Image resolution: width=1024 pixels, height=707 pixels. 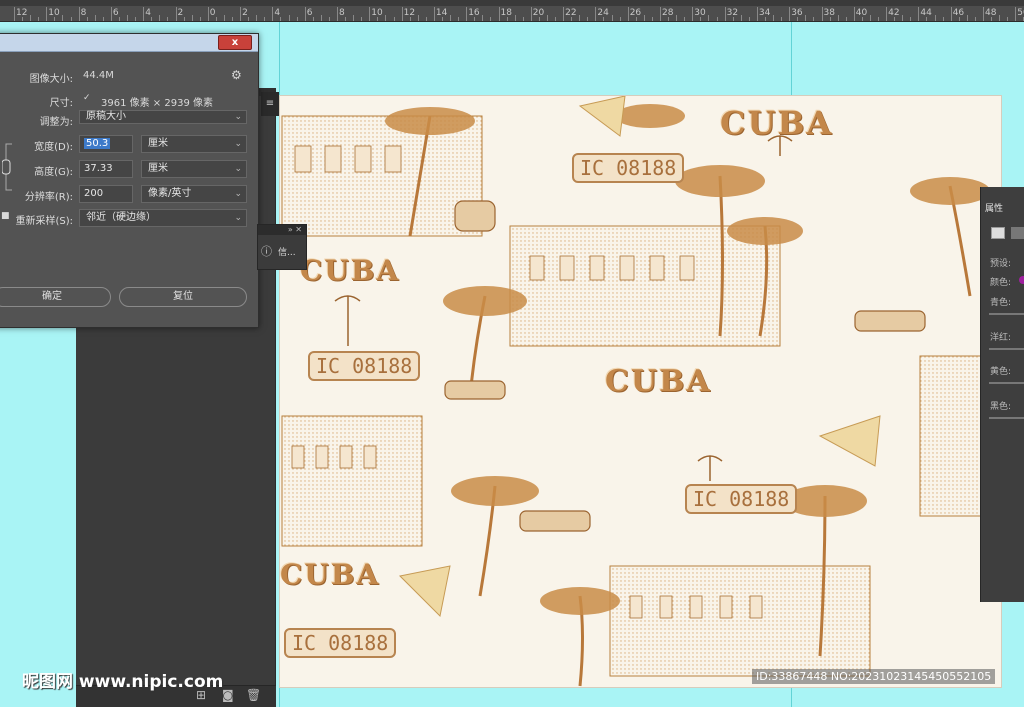 What do you see at coordinates (236, 75) in the screenshot?
I see `gear-icon: ⚙` at bounding box center [236, 75].